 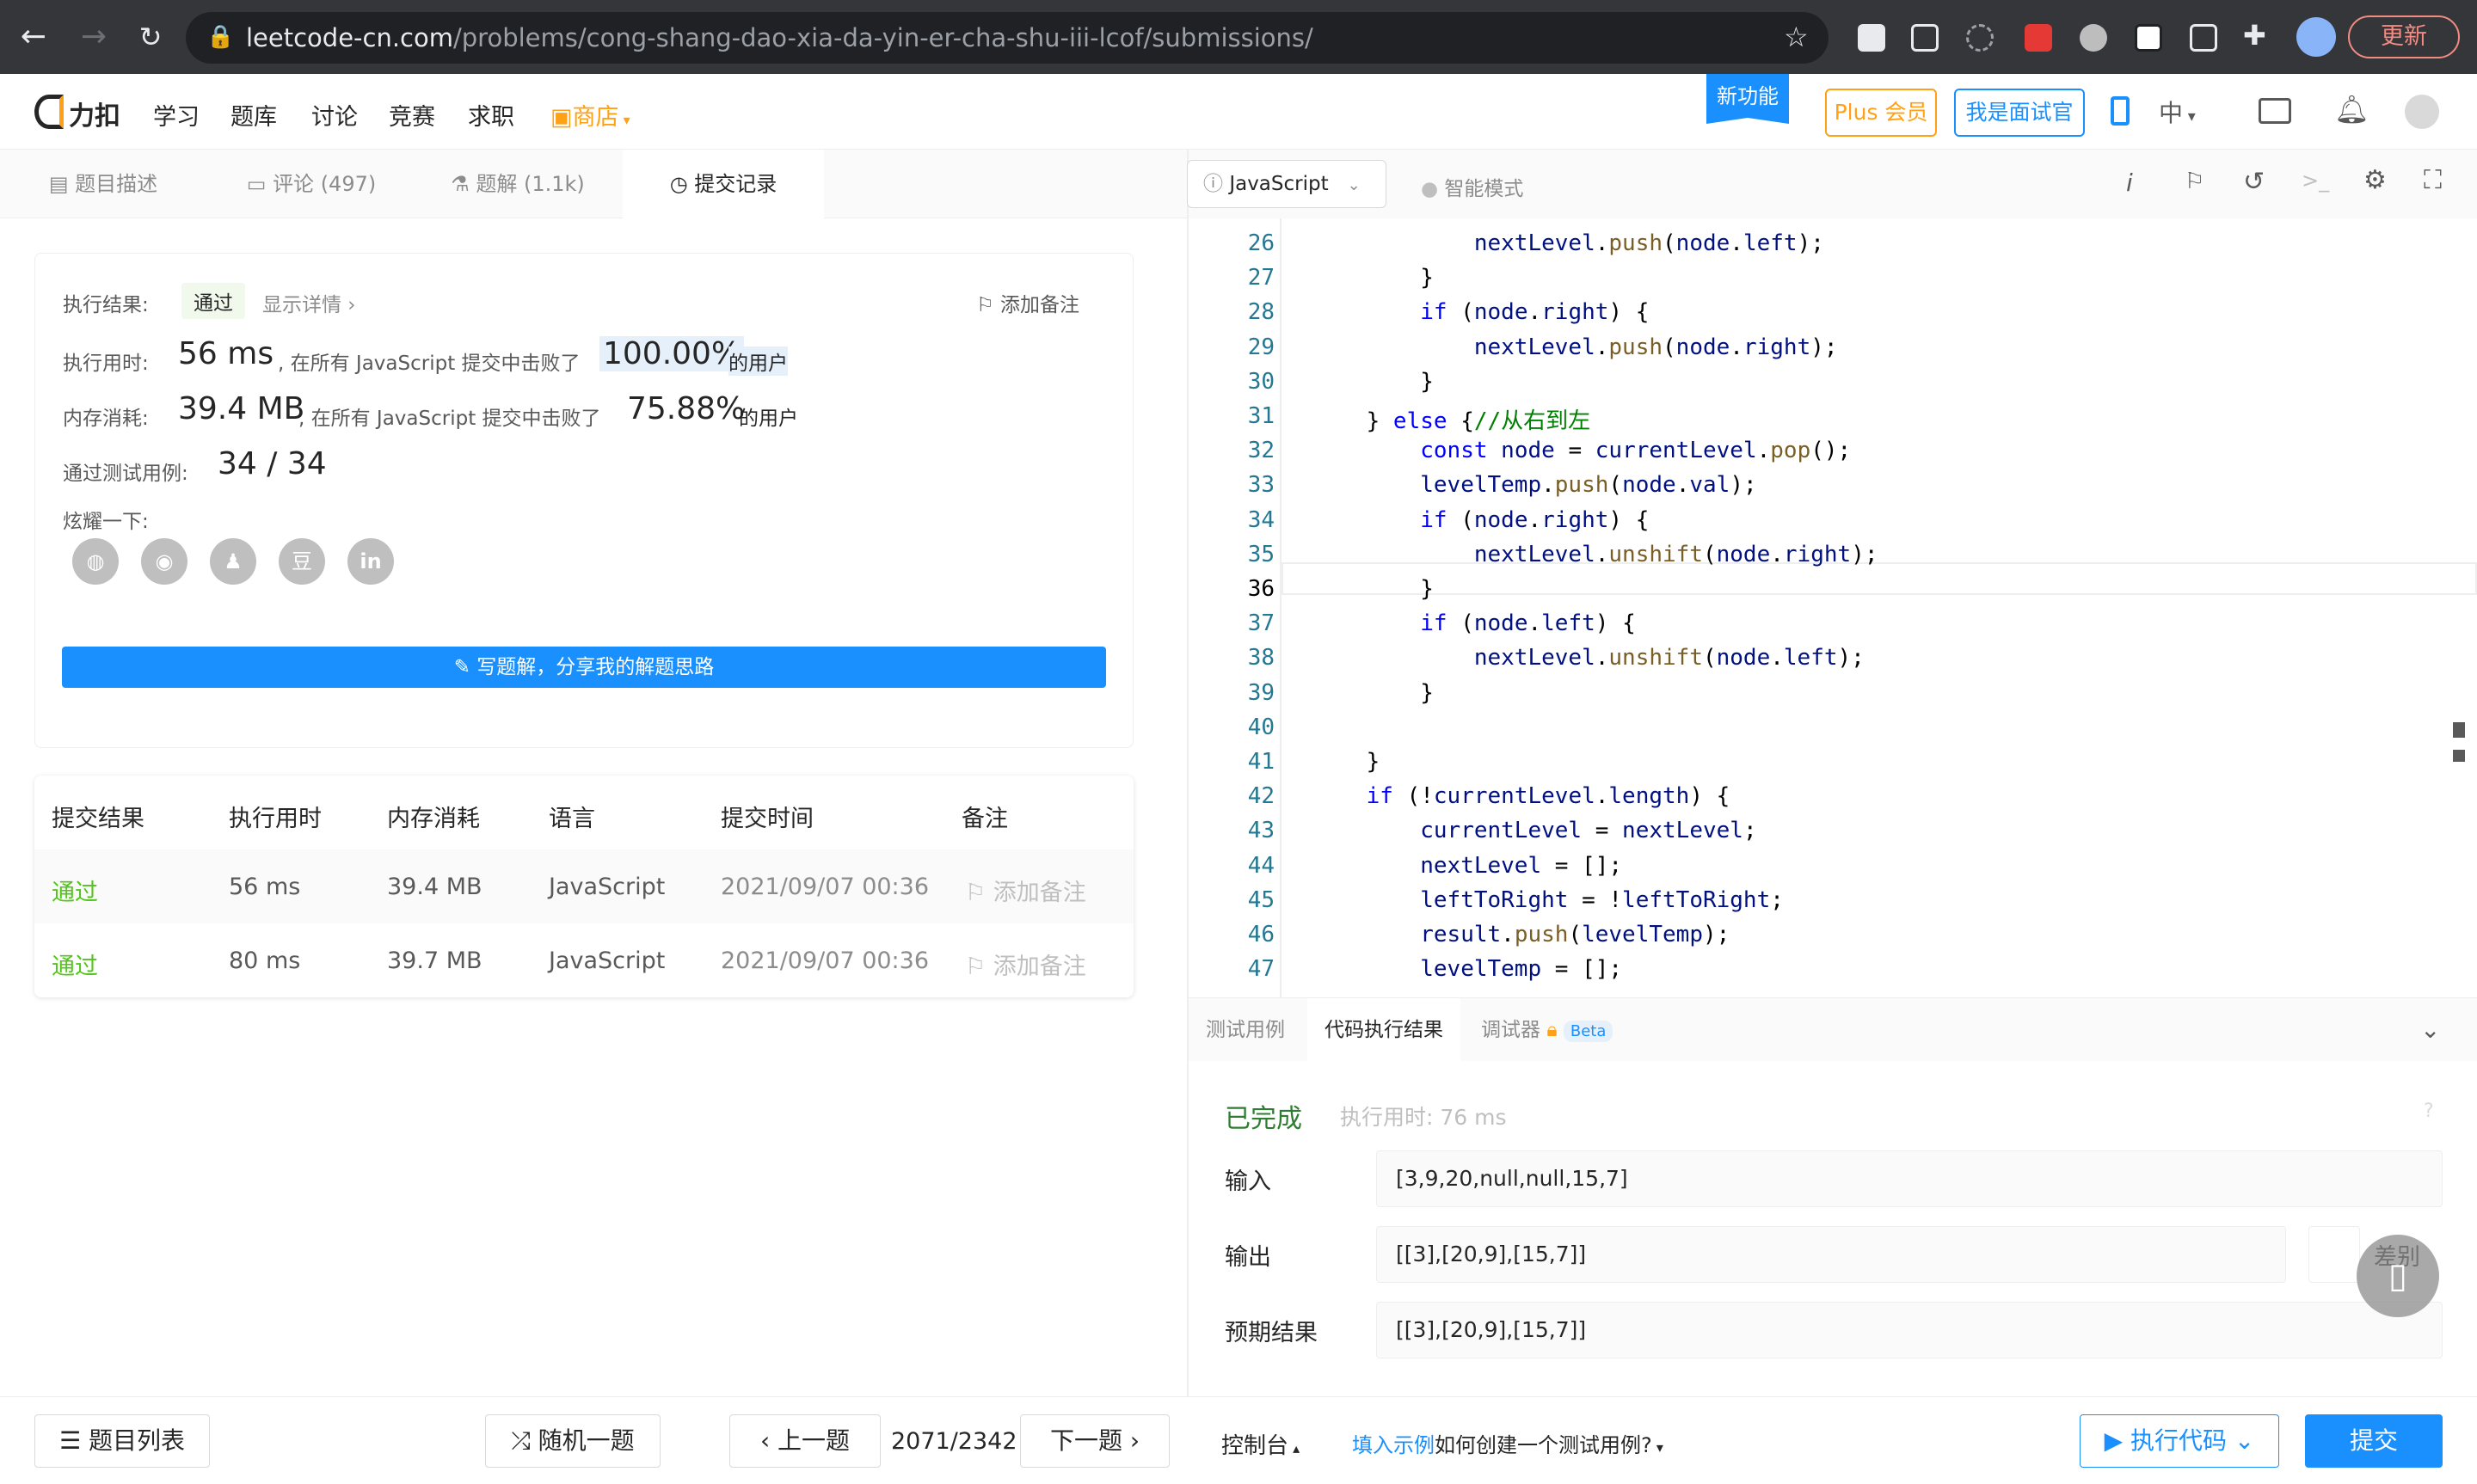 What do you see at coordinates (2179, 1441) in the screenshot?
I see `run-code-button: ▶ 执行代码 ⌄` at bounding box center [2179, 1441].